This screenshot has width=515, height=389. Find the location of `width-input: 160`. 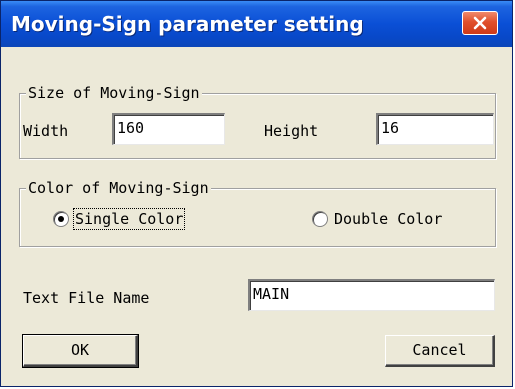

width-input: 160 is located at coordinates (168, 129).